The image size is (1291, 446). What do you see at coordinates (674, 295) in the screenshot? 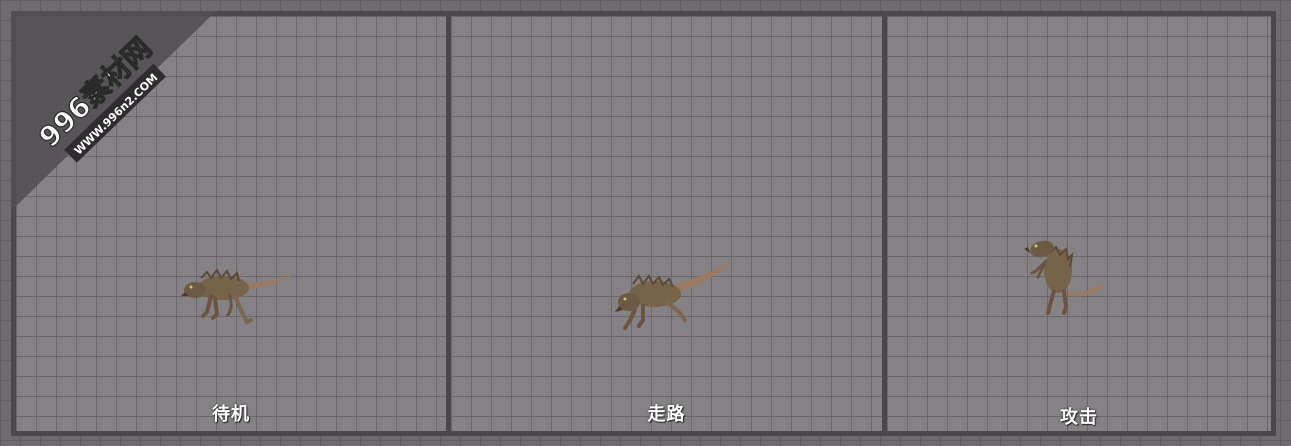
I see `rat-monster-walk-icon` at bounding box center [674, 295].